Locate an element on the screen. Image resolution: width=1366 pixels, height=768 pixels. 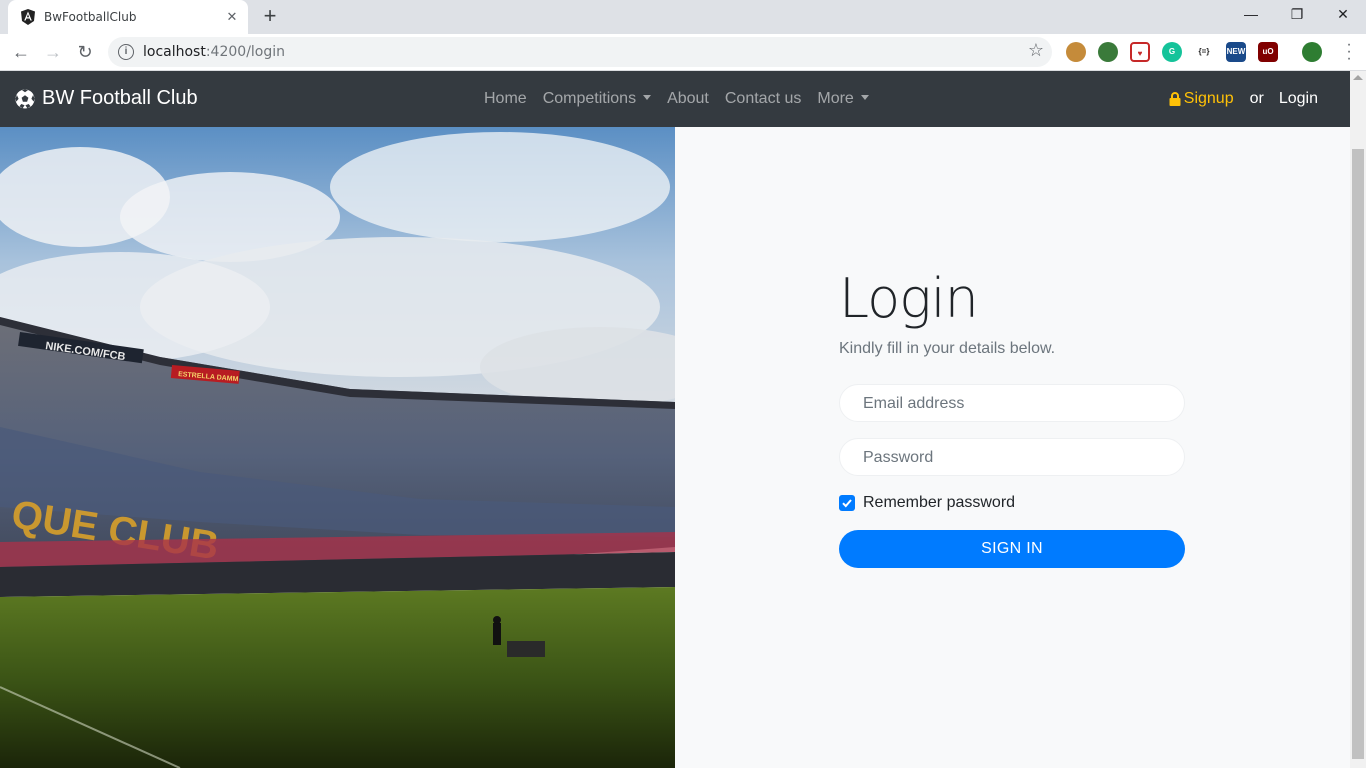
signup-label: Signup is located at coordinates (1208, 98).